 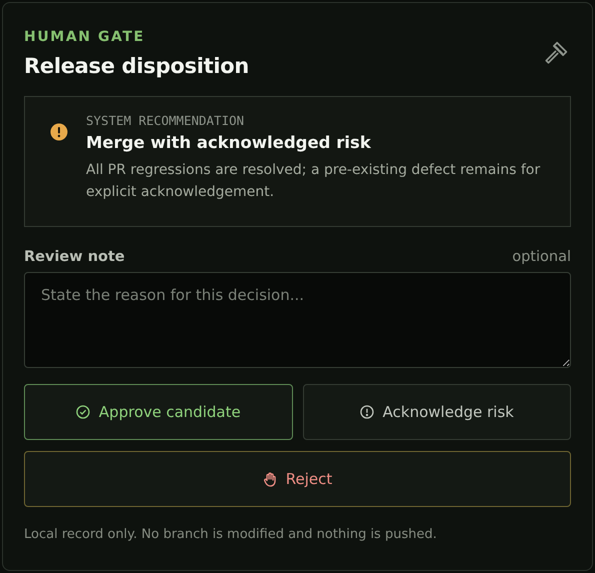 What do you see at coordinates (158, 412) in the screenshot?
I see `approve-button: Approve candidate` at bounding box center [158, 412].